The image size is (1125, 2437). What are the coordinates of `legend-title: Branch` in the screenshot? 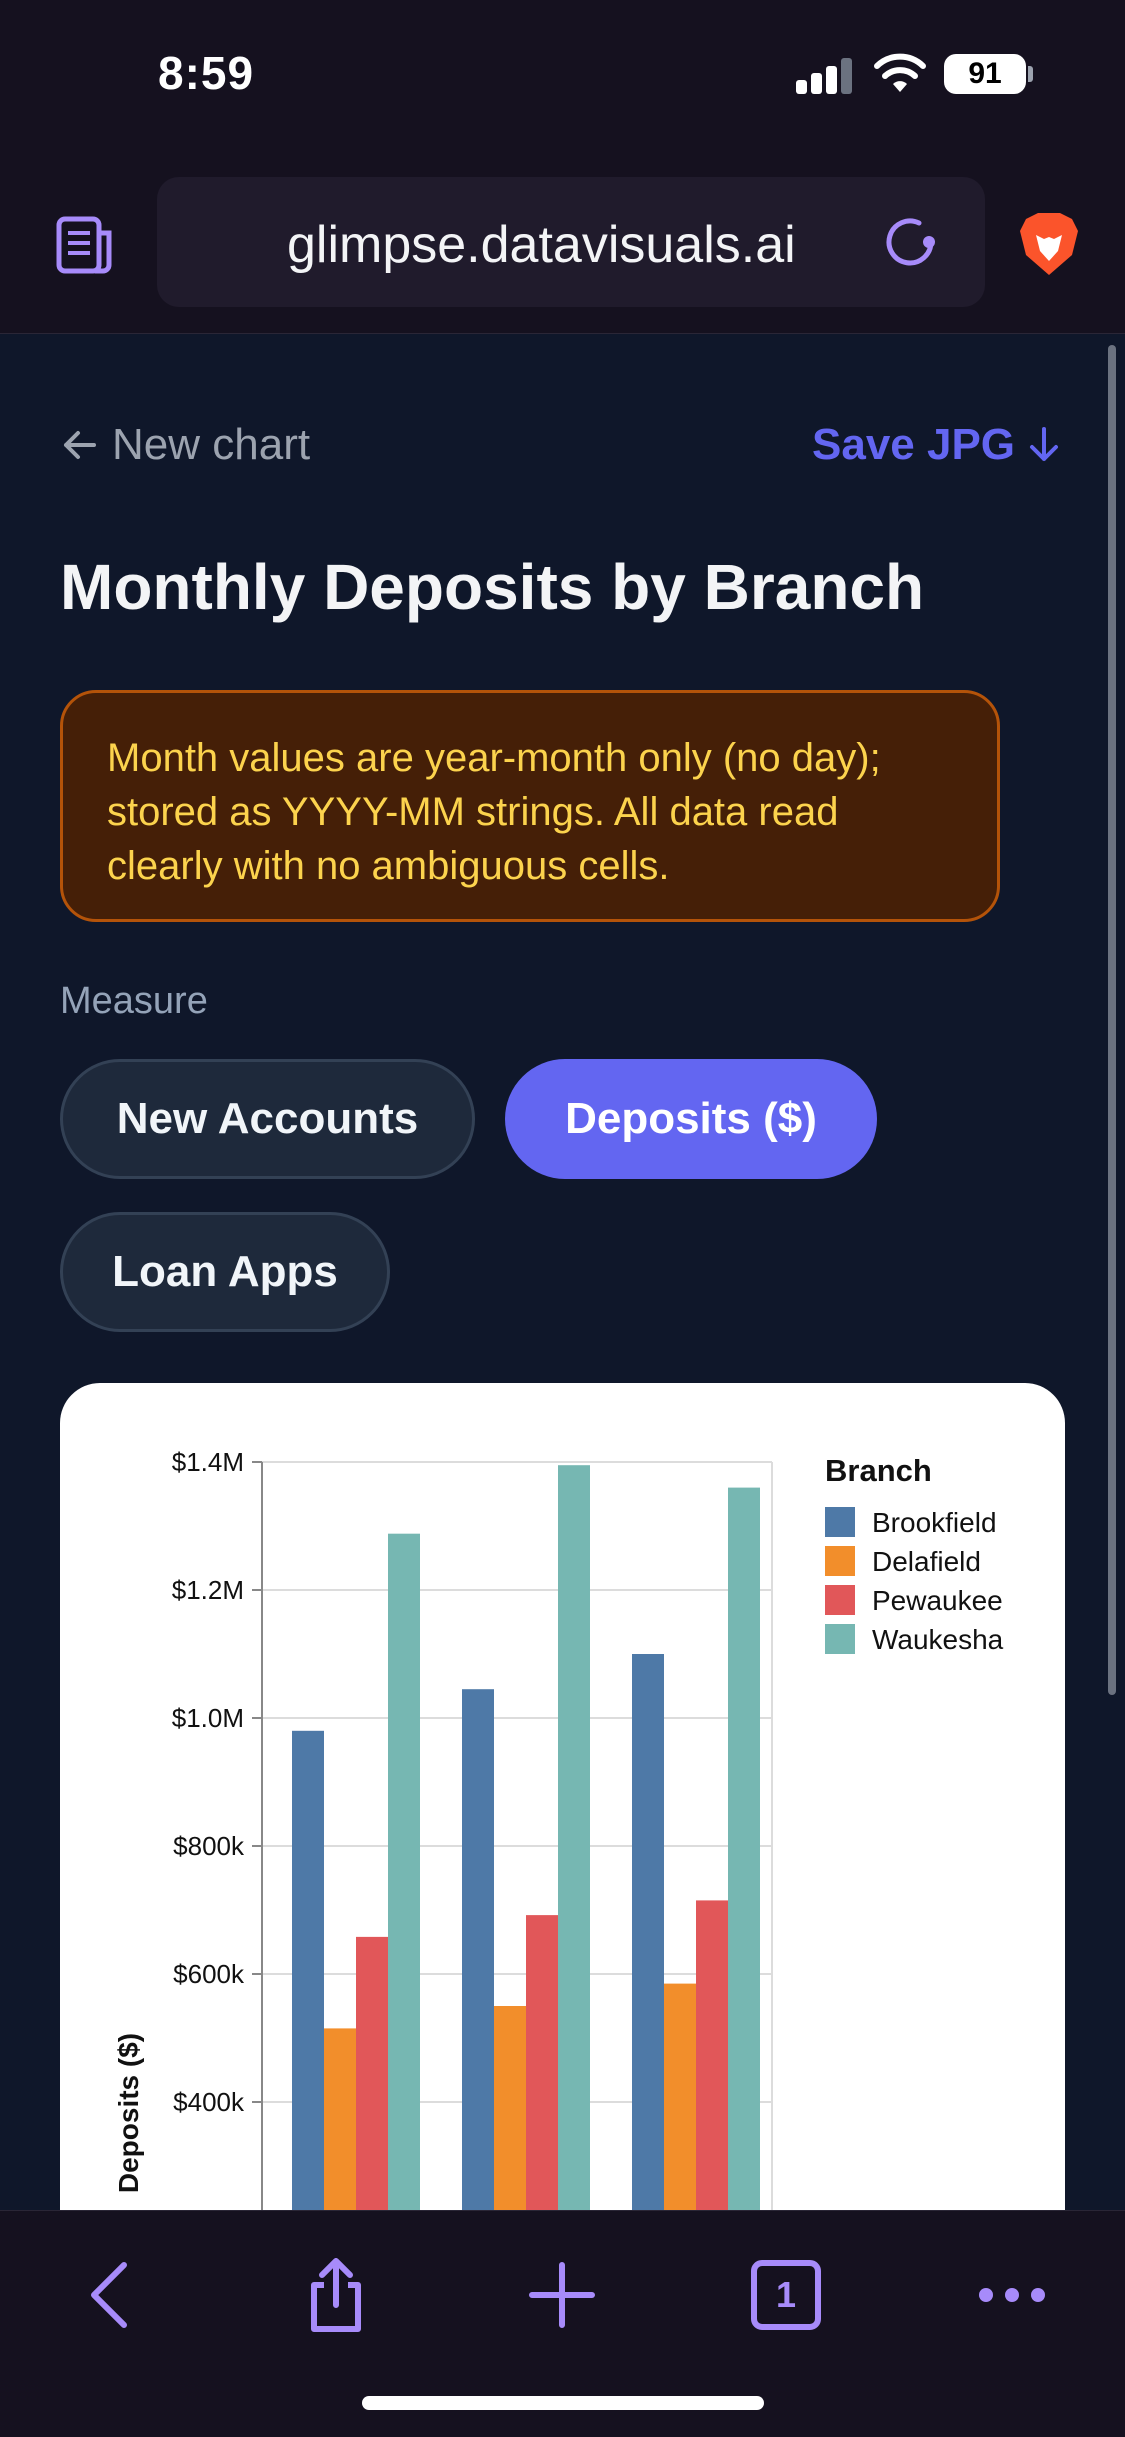 It's located at (878, 1470).